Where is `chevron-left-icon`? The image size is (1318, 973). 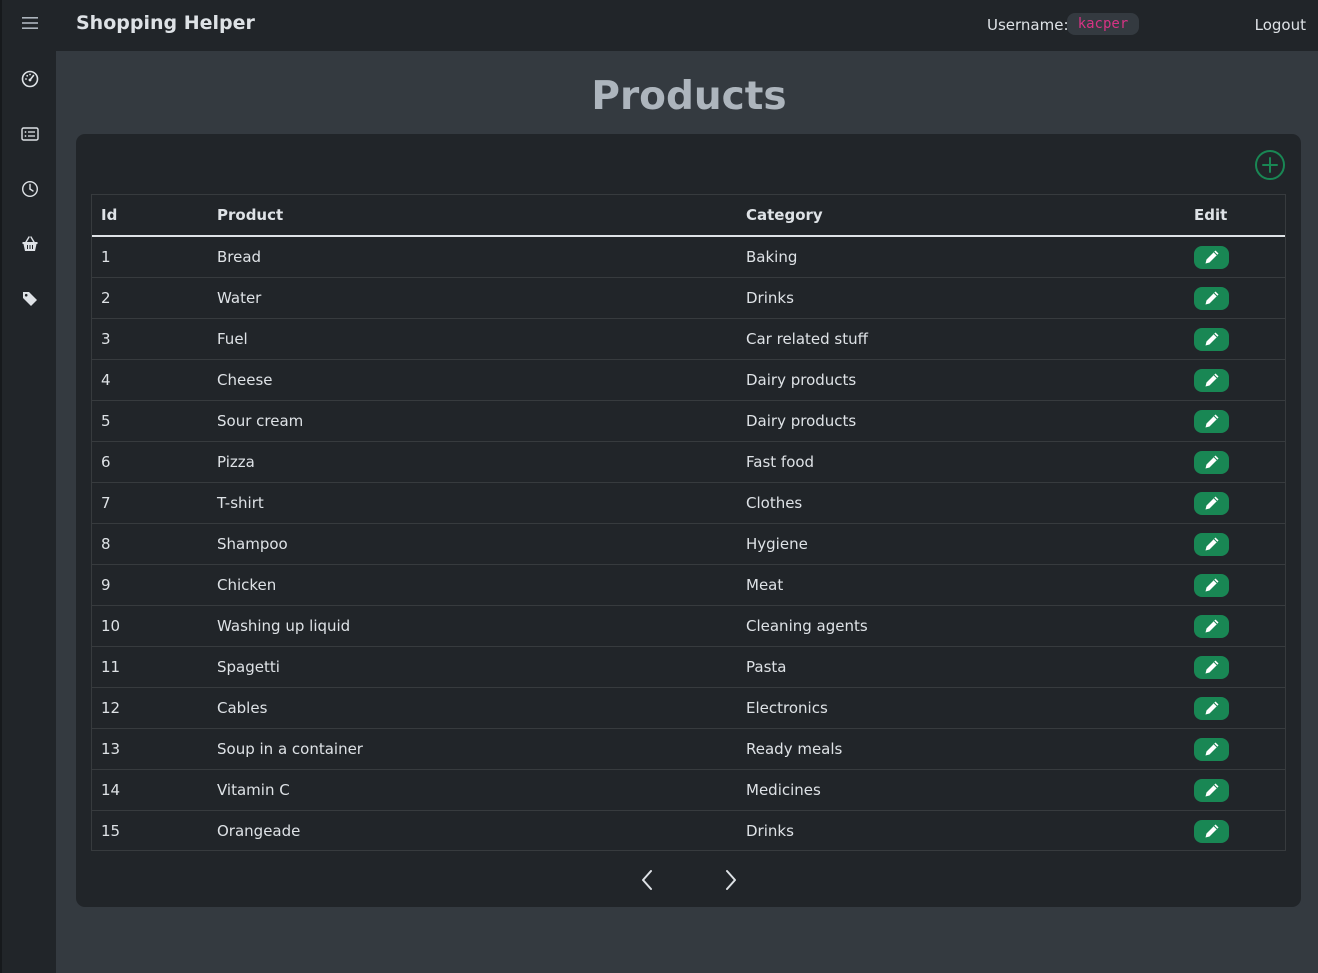 chevron-left-icon is located at coordinates (647, 880).